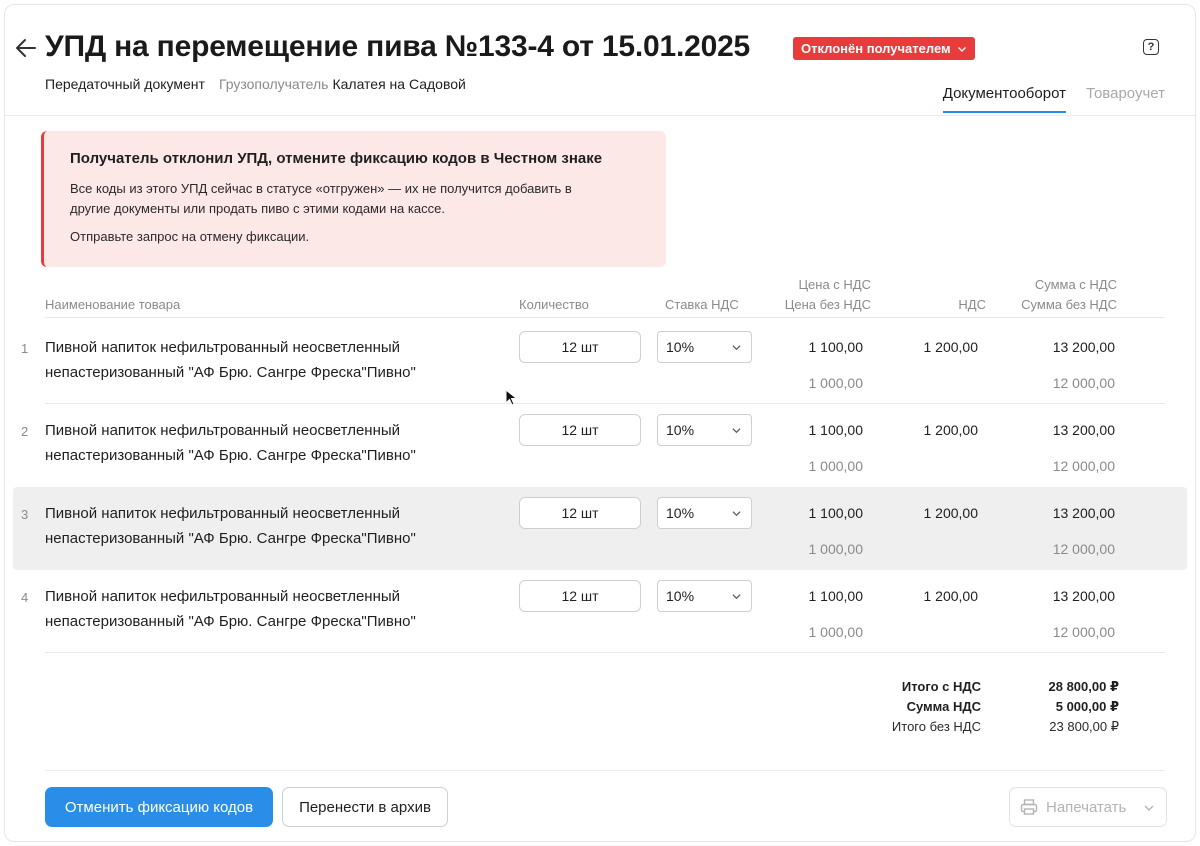 The width and height of the screenshot is (1200, 846). What do you see at coordinates (159, 807) in the screenshot?
I see `cancel-fixation-button: Отменить фиксацию кодов` at bounding box center [159, 807].